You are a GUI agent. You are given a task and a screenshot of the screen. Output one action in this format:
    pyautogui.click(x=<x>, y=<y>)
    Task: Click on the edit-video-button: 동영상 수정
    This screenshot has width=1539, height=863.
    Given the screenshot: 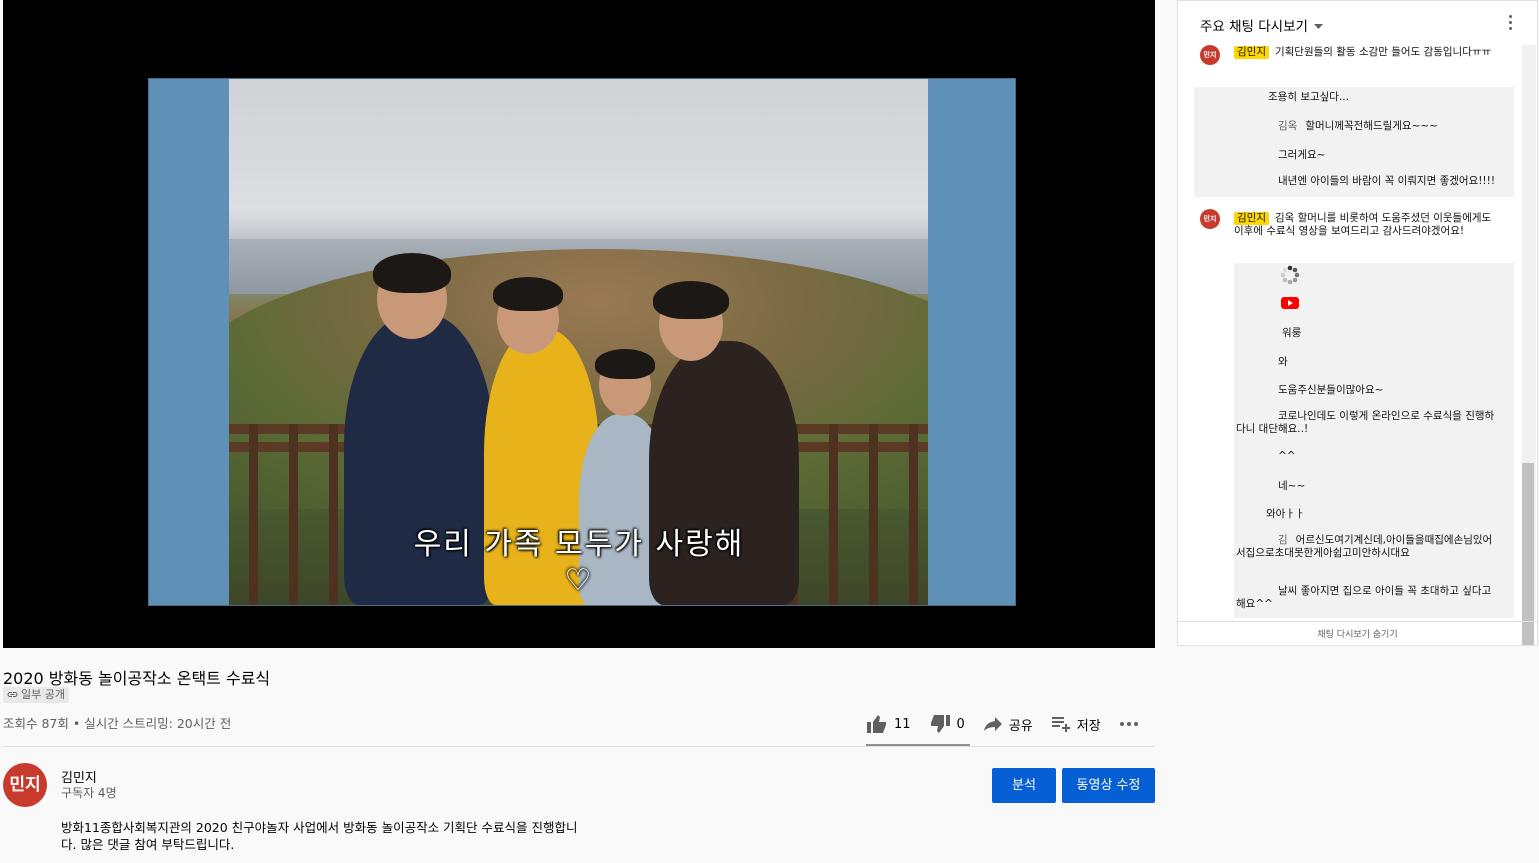 What is the action you would take?
    pyautogui.click(x=1108, y=785)
    